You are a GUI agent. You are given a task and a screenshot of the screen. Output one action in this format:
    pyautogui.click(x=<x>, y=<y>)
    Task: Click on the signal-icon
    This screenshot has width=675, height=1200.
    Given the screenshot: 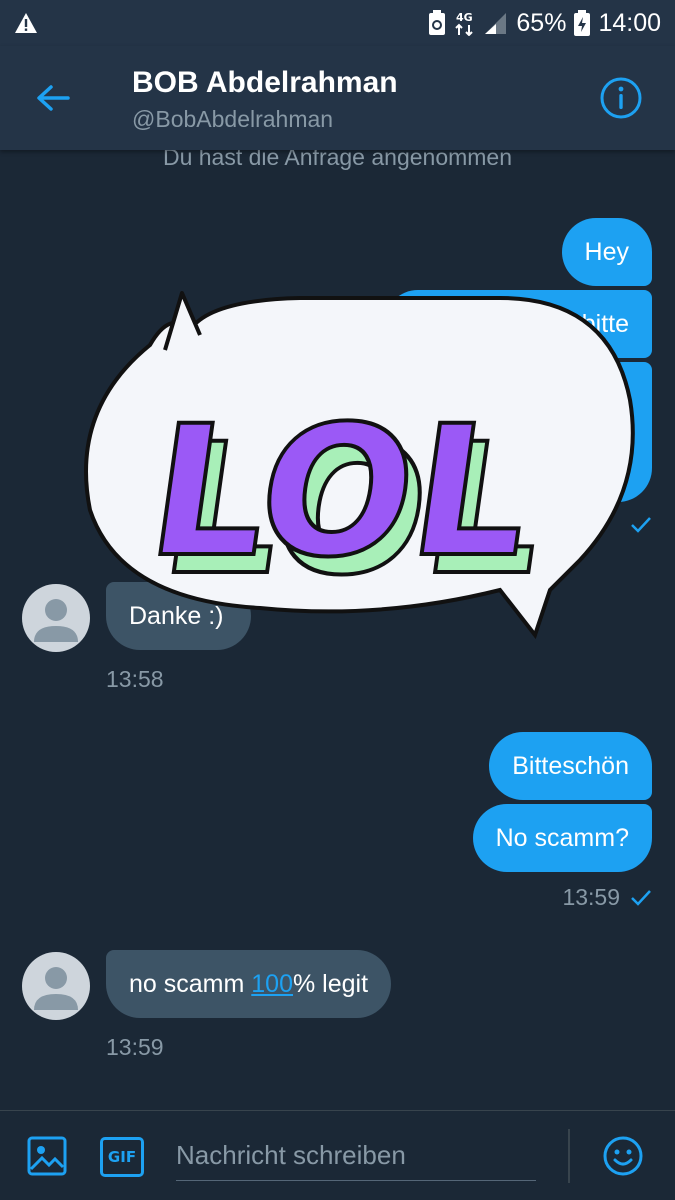 What is the action you would take?
    pyautogui.click(x=496, y=23)
    